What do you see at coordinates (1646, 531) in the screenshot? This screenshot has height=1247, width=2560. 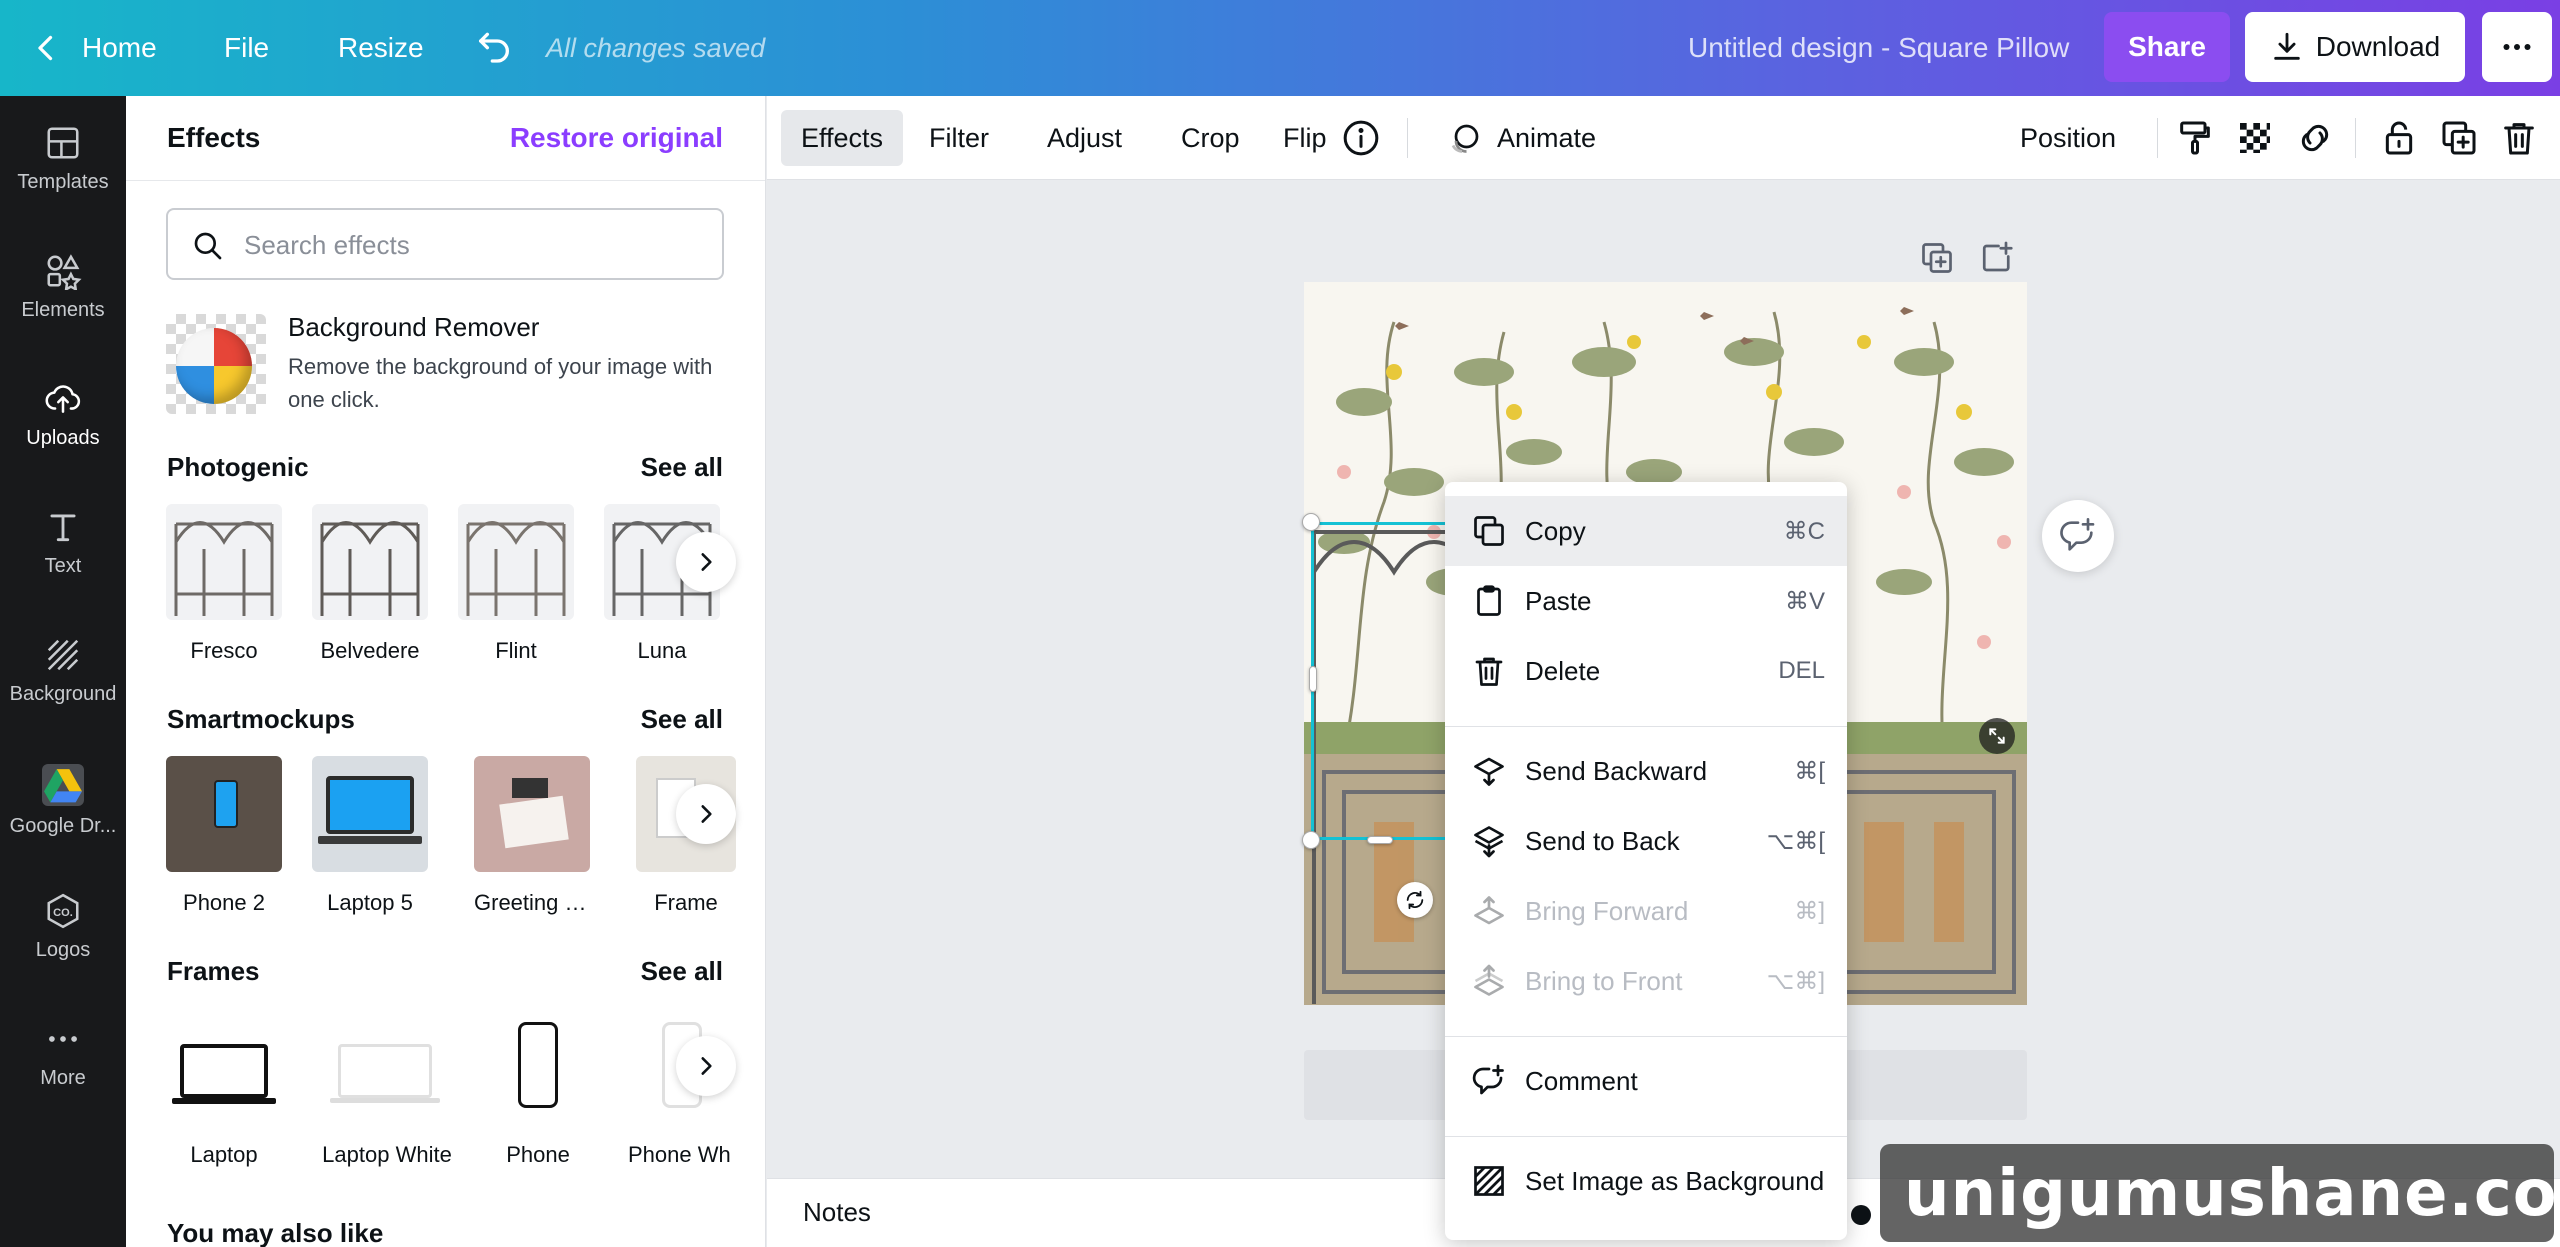 I see `menu-item-copy: Copy ⌘C` at bounding box center [1646, 531].